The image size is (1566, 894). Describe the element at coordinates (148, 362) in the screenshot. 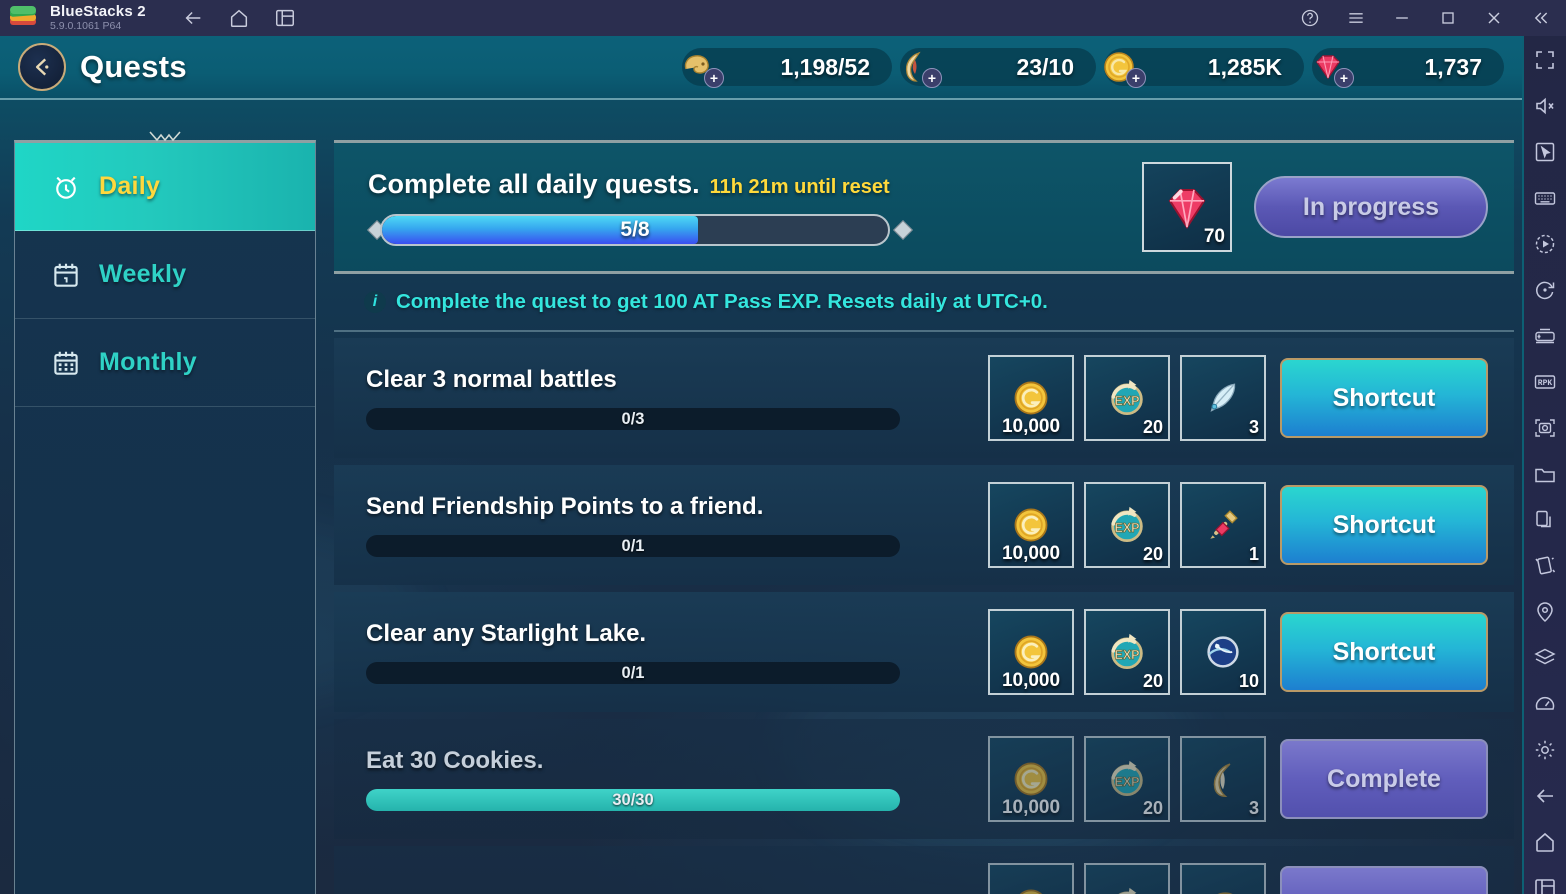

I see `sidebar-item-label: Monthly` at that location.